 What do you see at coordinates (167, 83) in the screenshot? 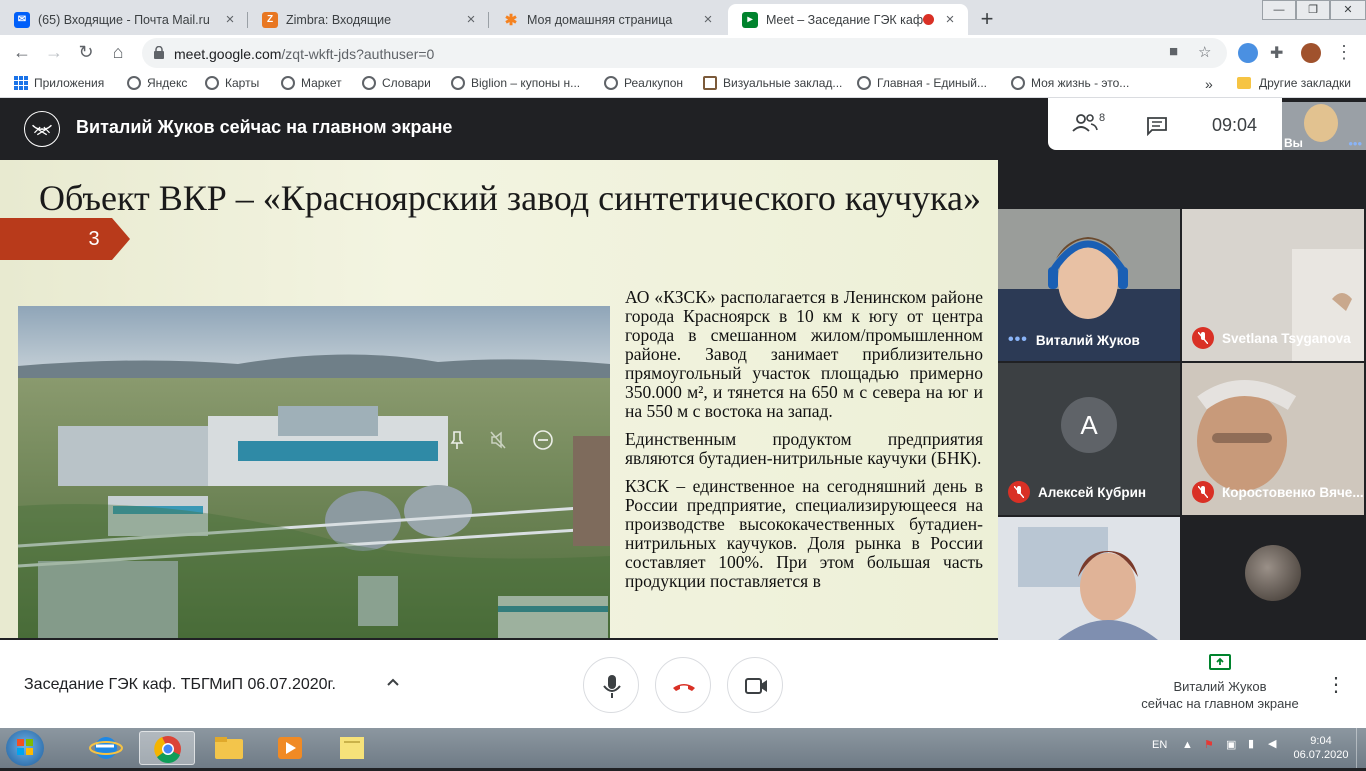
I see `bookmark-label: Яндекс` at bounding box center [167, 83].